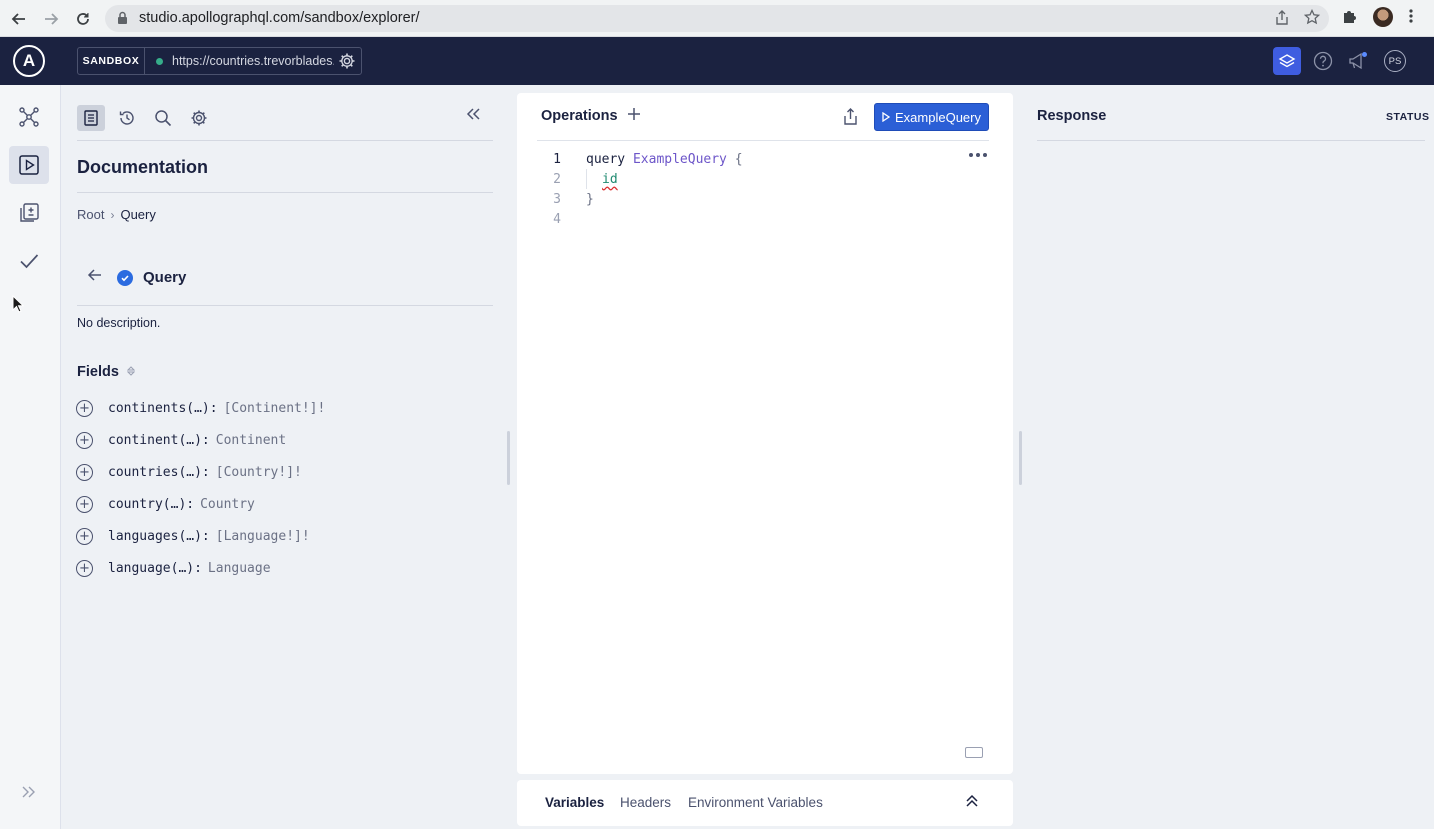 This screenshot has height=829, width=1434. Describe the element at coordinates (131, 372) in the screenshot. I see `sort-diamond-icon` at that location.